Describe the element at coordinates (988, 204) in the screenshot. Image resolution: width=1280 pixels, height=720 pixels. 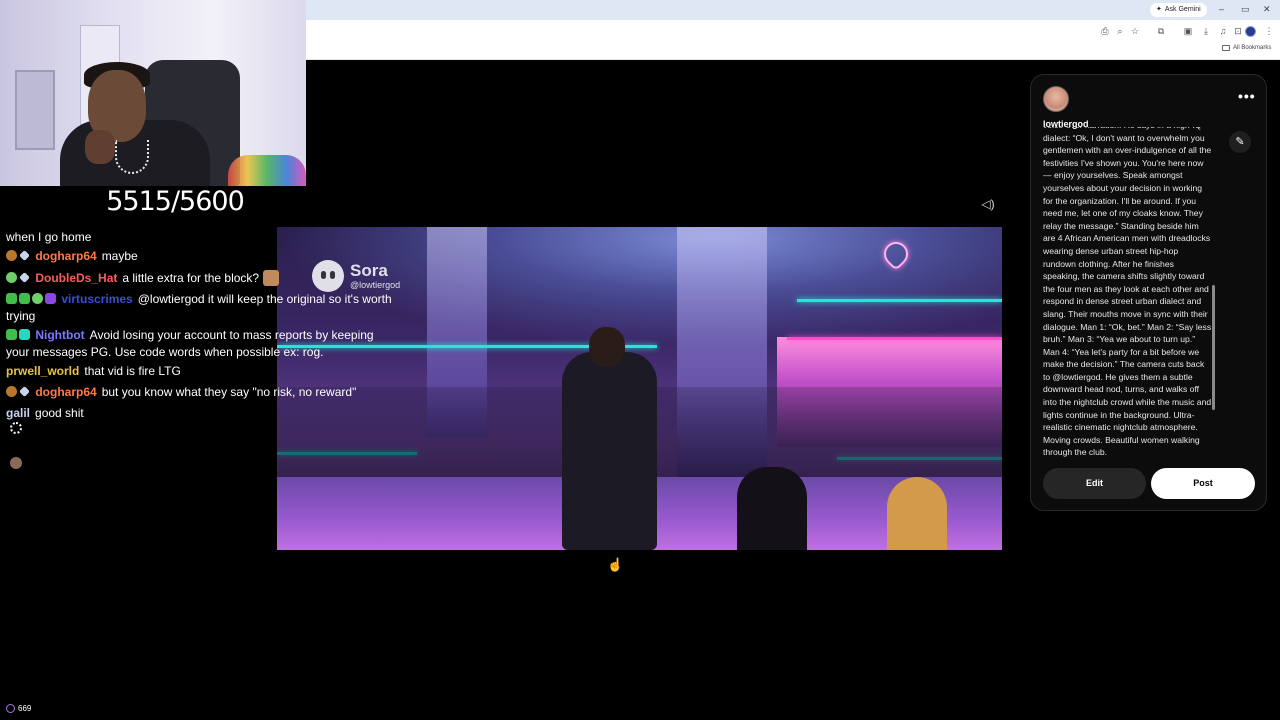
I see `mute-toggle-icon: ◁)` at that location.